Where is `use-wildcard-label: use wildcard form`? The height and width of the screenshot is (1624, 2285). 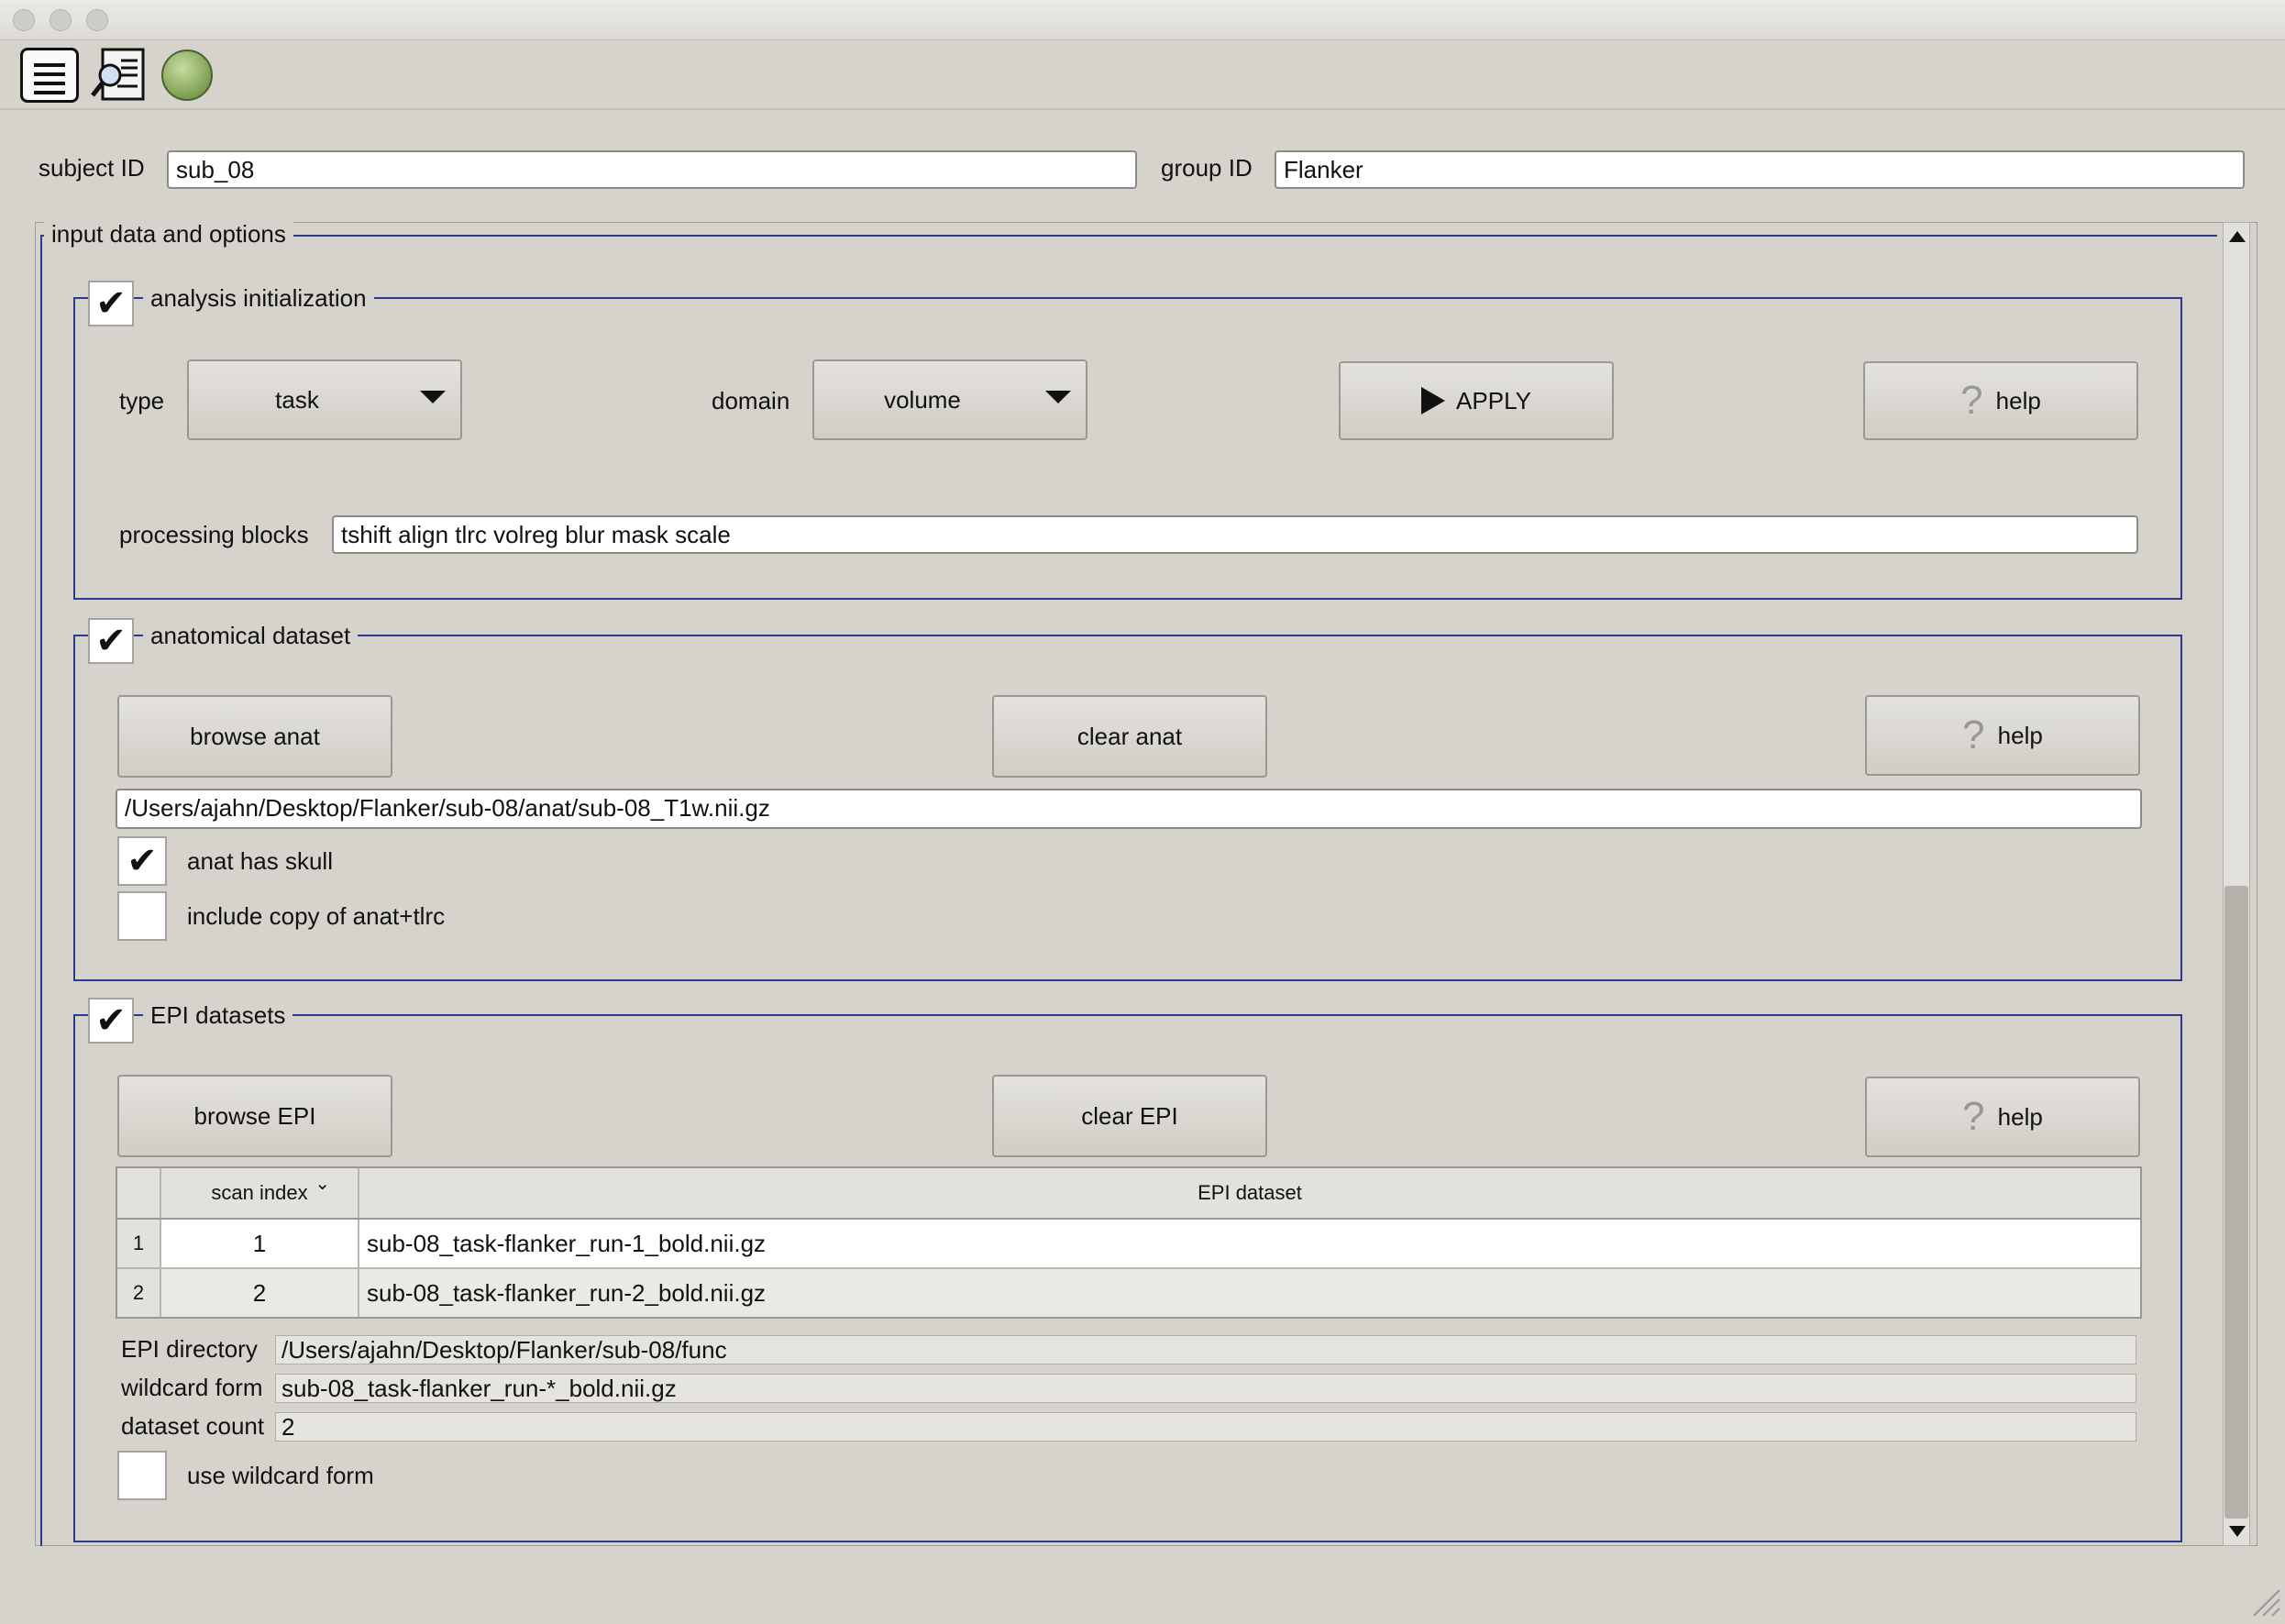
use-wildcard-label: use wildcard form is located at coordinates (280, 1475).